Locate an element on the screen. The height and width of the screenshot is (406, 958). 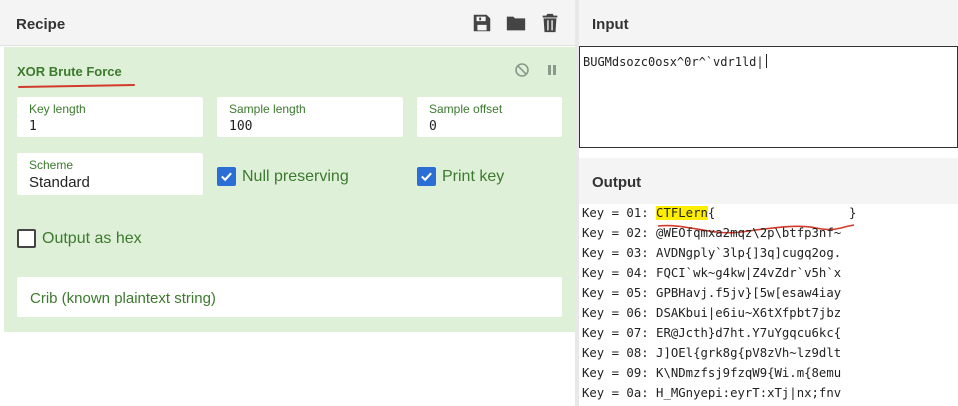
operation-controls is located at coordinates (537, 70).